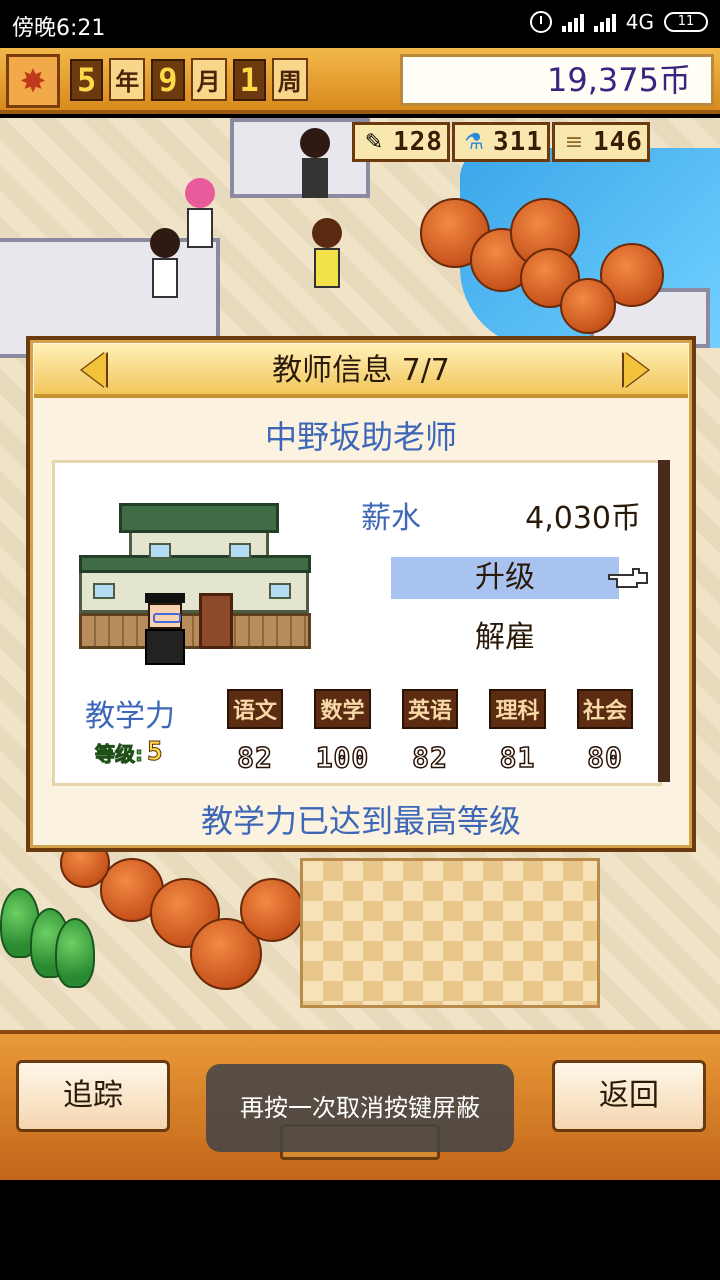 The image size is (720, 1280). What do you see at coordinates (517, 142) in the screenshot?
I see `flask-value: 311` at bounding box center [517, 142].